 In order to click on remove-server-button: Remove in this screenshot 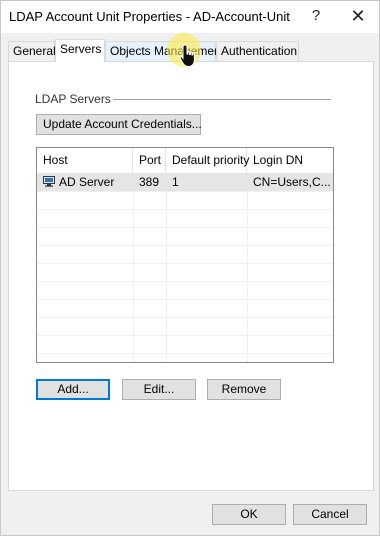, I will do `click(244, 389)`.